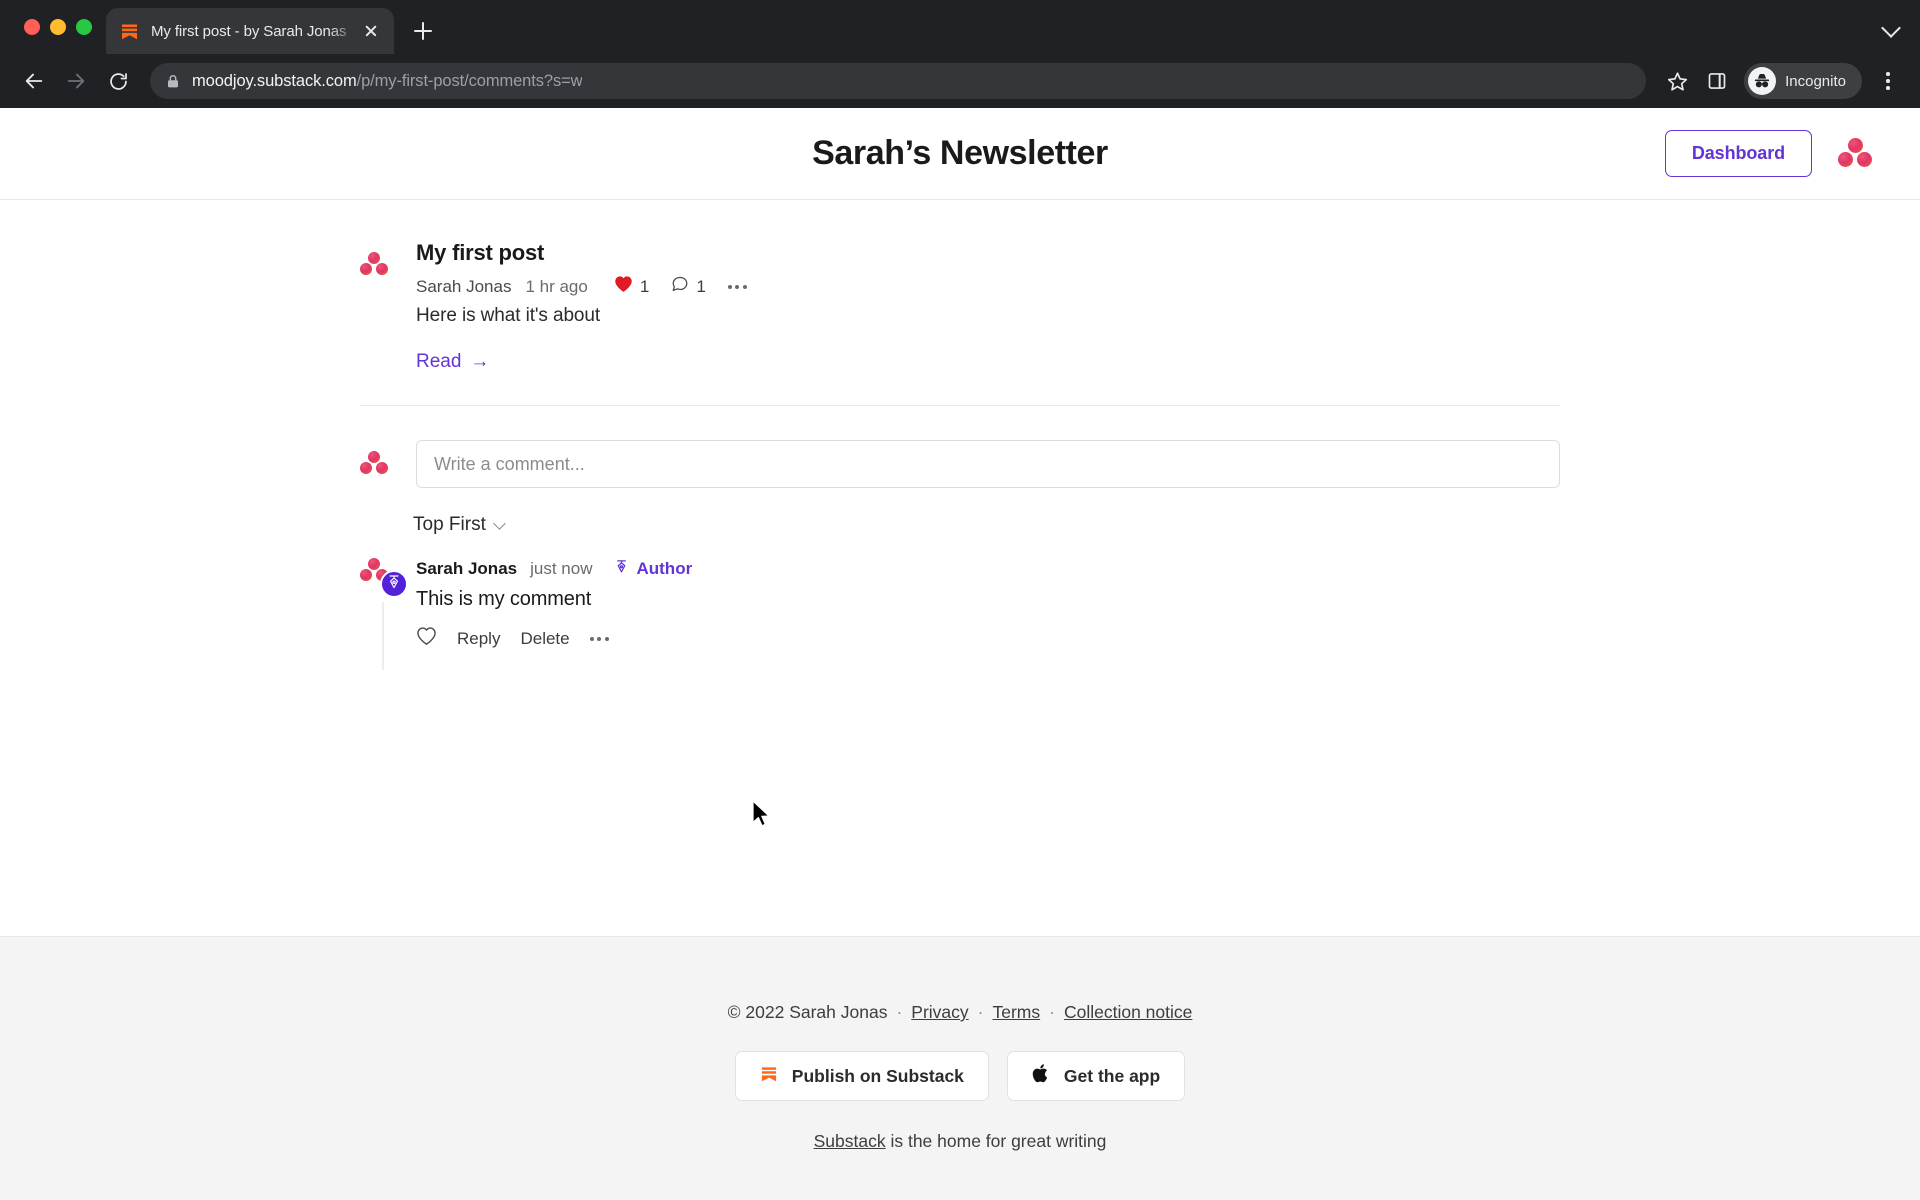  Describe the element at coordinates (988, 464) in the screenshot. I see `comment-input` at that location.